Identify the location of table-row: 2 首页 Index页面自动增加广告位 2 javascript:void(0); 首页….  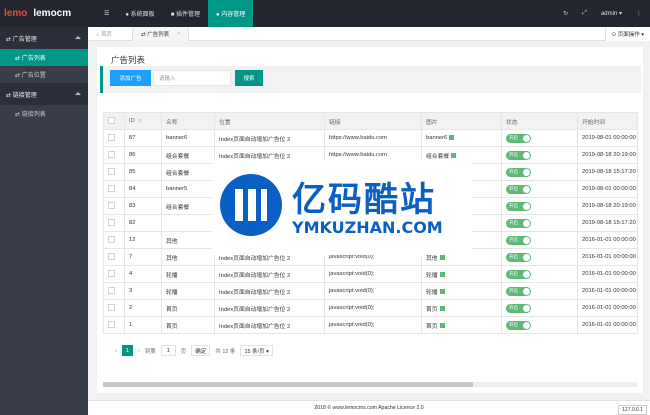
(370, 308).